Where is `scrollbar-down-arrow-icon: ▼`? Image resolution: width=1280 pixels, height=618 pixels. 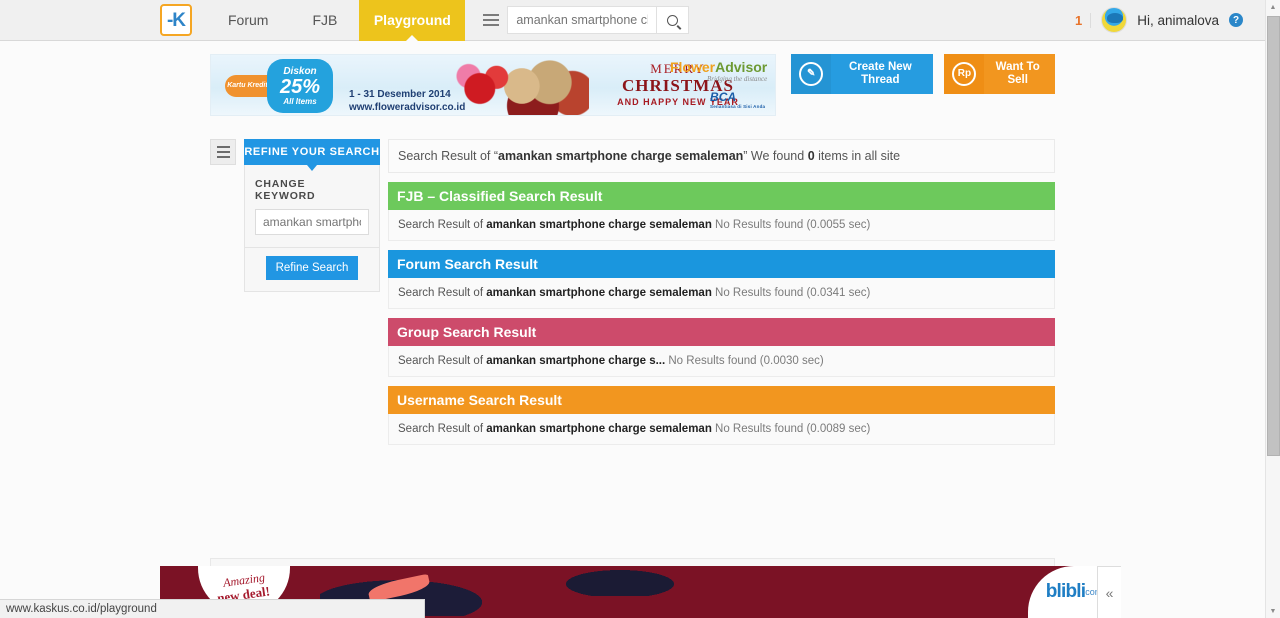
scrollbar-down-arrow-icon: ▼ is located at coordinates (1273, 611).